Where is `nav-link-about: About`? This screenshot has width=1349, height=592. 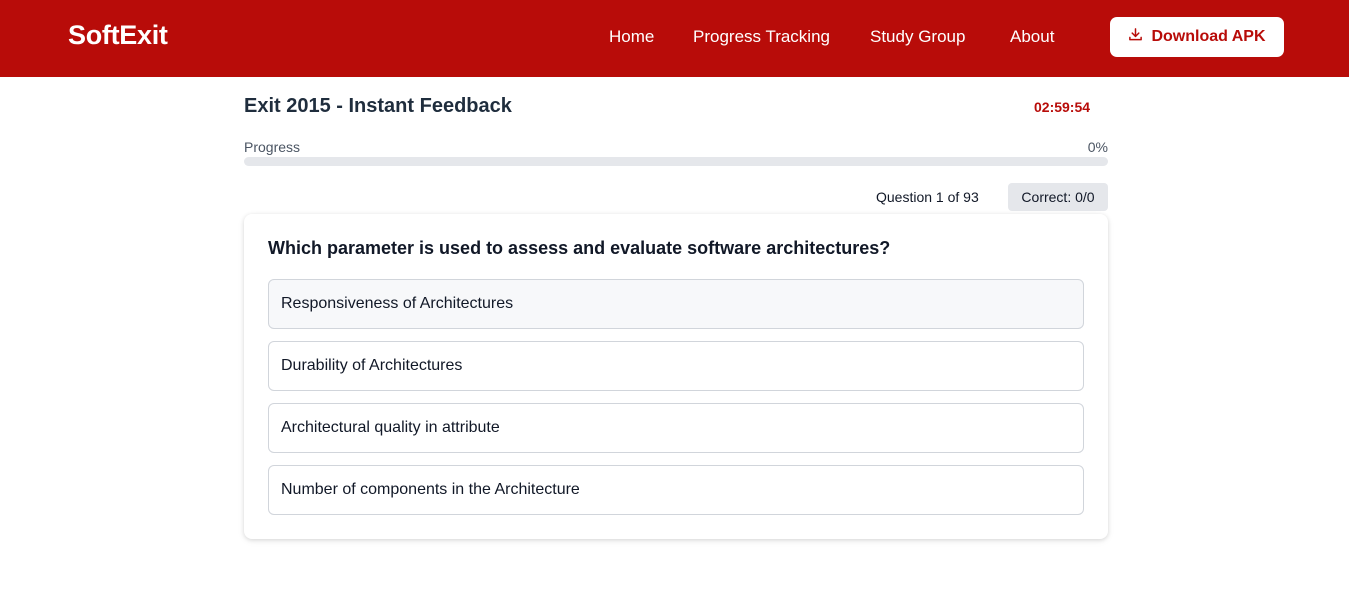
nav-link-about: About is located at coordinates (1032, 37).